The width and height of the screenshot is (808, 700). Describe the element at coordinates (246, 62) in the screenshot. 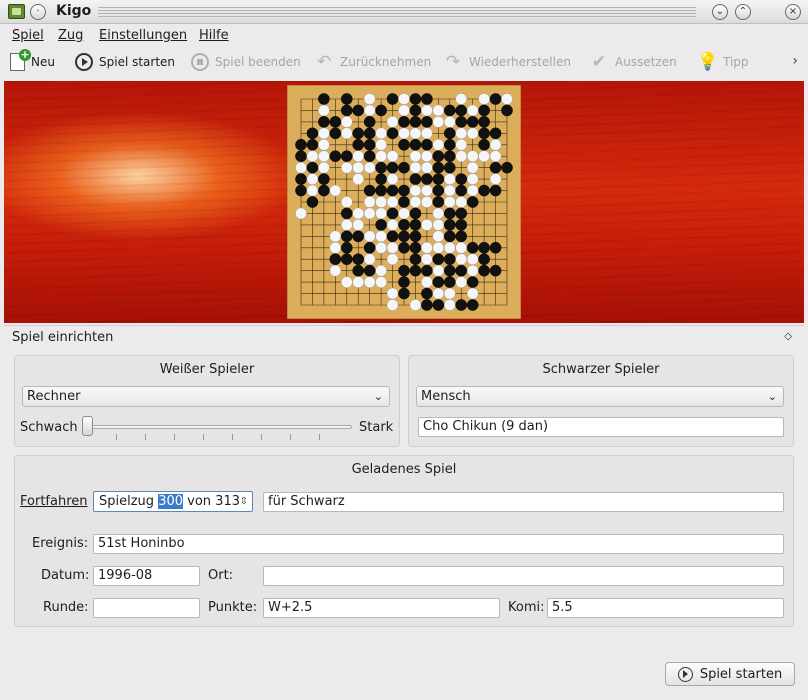

I see `end-game-button: Spiel beenden` at that location.